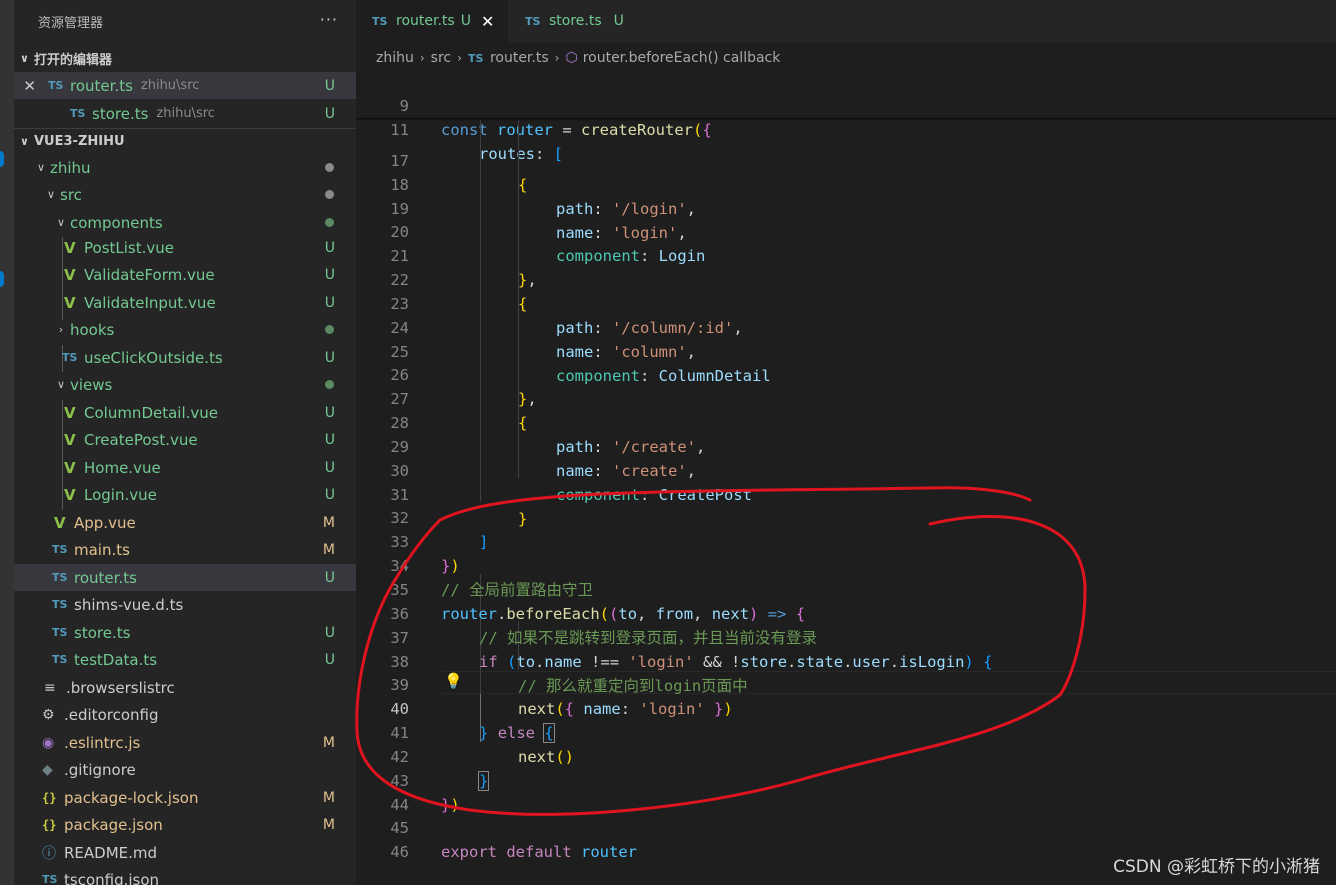  What do you see at coordinates (185, 302) in the screenshot?
I see `tree-file: V ValidateInput.vue U` at bounding box center [185, 302].